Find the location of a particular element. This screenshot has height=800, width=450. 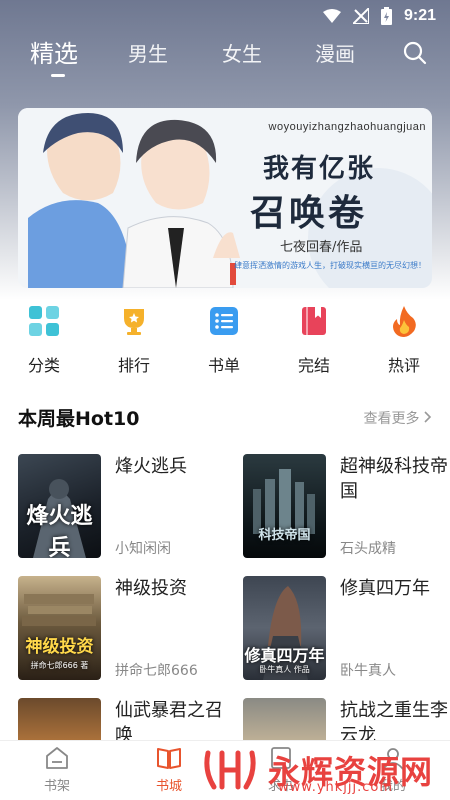

cover-author: 拼命七郎666 著 is located at coordinates (59, 665).